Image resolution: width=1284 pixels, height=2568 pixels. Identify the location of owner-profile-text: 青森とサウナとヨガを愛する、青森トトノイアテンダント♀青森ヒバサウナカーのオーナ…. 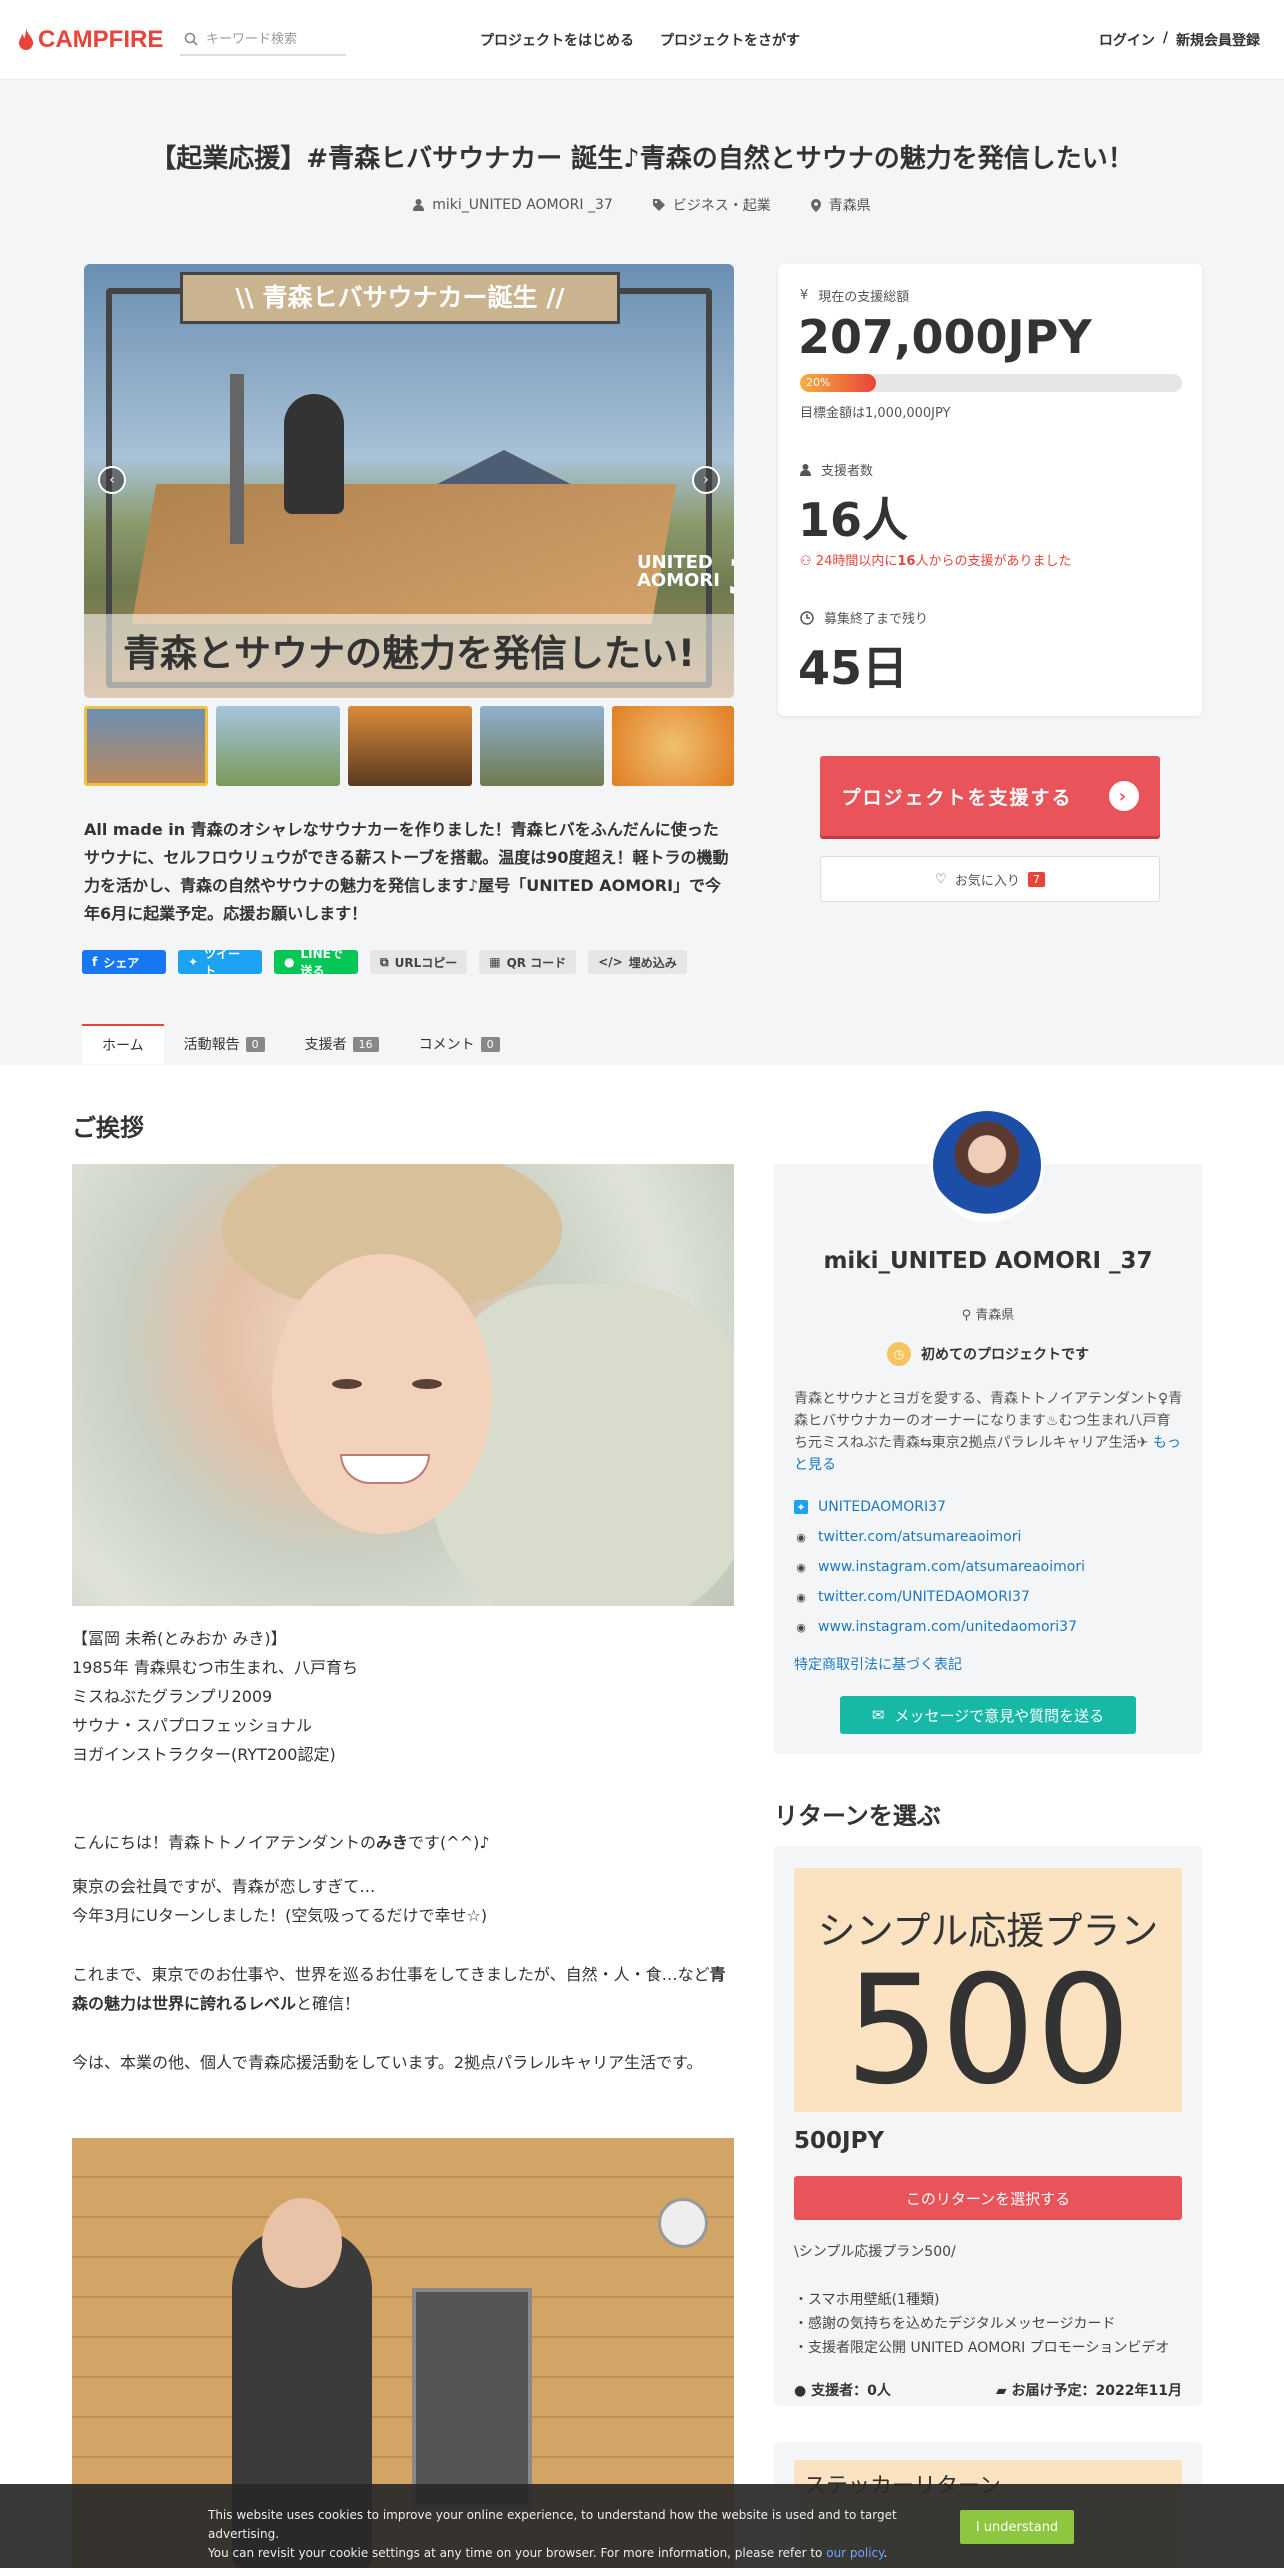
(989, 1432).